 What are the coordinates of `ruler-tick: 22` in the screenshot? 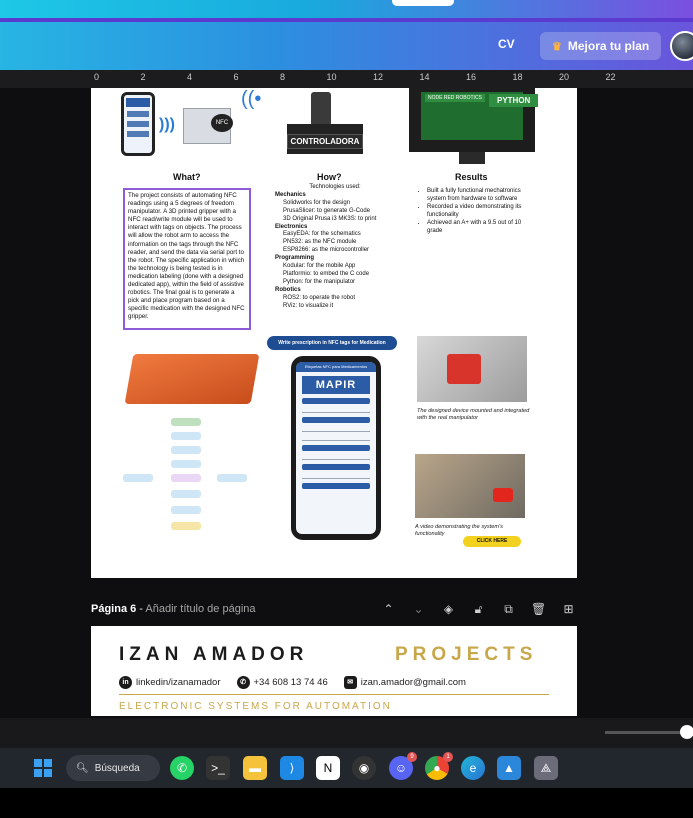 It's located at (610, 77).